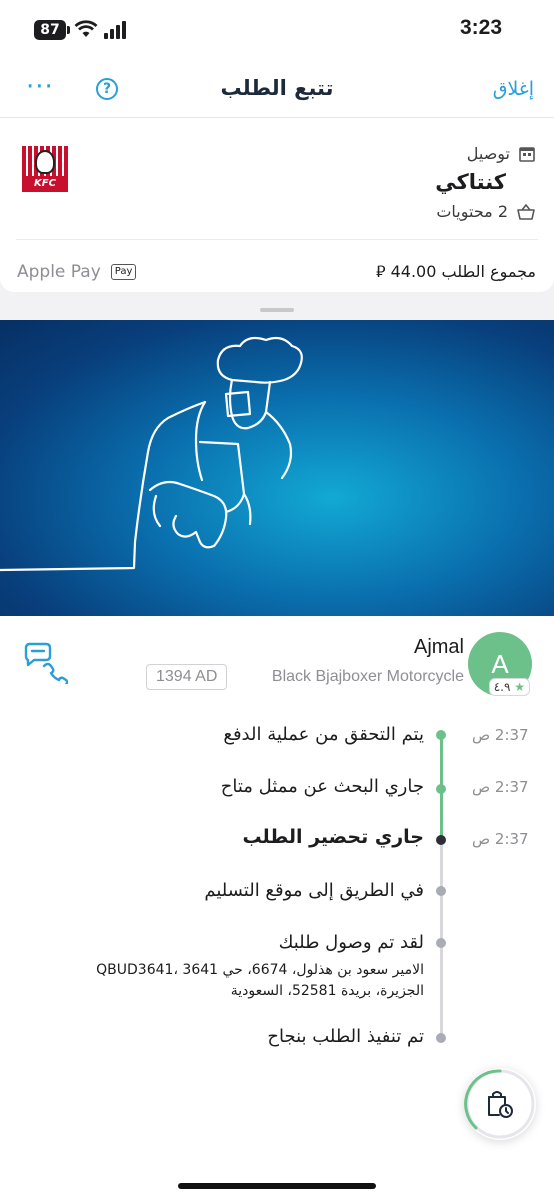 This screenshot has height=1200, width=554. Describe the element at coordinates (59, 272) in the screenshot. I see `payment-method-label: Apple Pay` at that location.